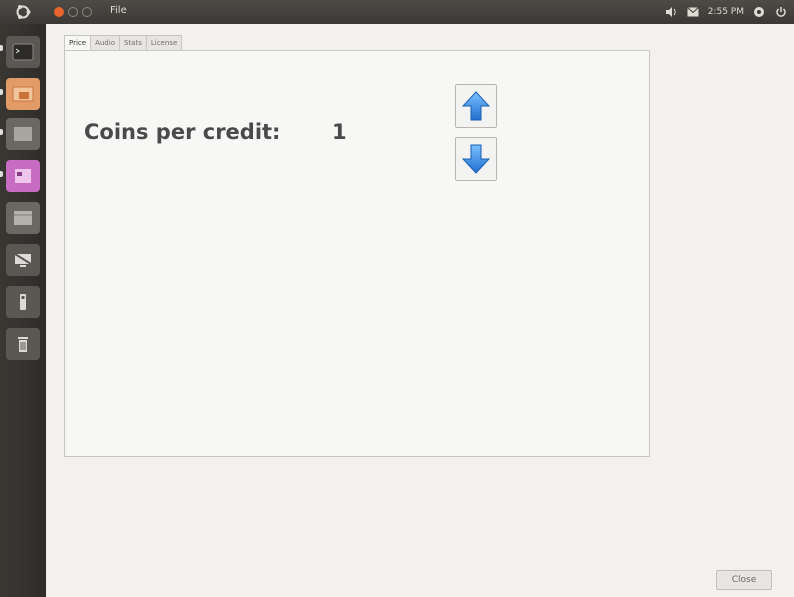 The height and width of the screenshot is (597, 794). I want to click on mail-icon, so click(693, 12).